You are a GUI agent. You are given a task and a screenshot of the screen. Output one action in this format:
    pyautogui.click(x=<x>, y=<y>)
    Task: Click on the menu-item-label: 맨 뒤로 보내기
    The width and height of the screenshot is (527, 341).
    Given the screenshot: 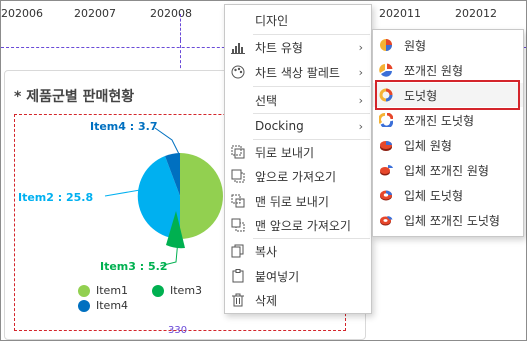 What is the action you would take?
    pyautogui.click(x=292, y=201)
    